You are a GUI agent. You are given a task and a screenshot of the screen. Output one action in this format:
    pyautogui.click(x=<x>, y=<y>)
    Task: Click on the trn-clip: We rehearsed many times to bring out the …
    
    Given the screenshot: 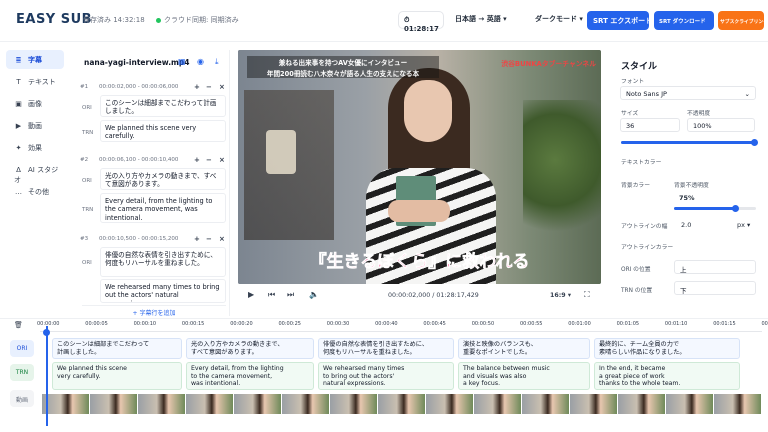 What is the action you would take?
    pyautogui.click(x=386, y=376)
    